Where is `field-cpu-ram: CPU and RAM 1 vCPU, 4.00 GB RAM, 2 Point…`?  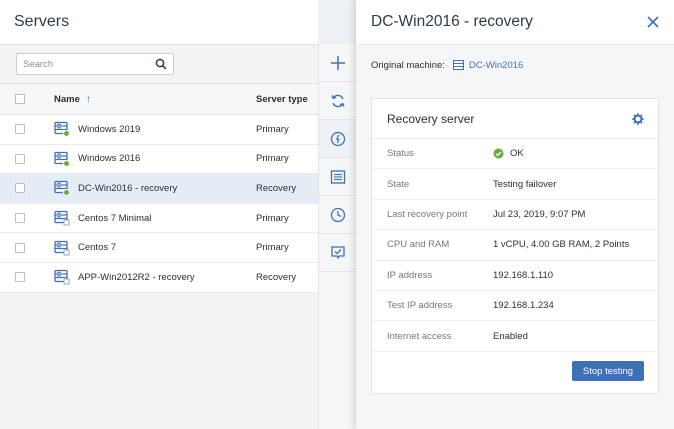 field-cpu-ram: CPU and RAM 1 vCPU, 4.00 GB RAM, 2 Point… is located at coordinates (515, 245).